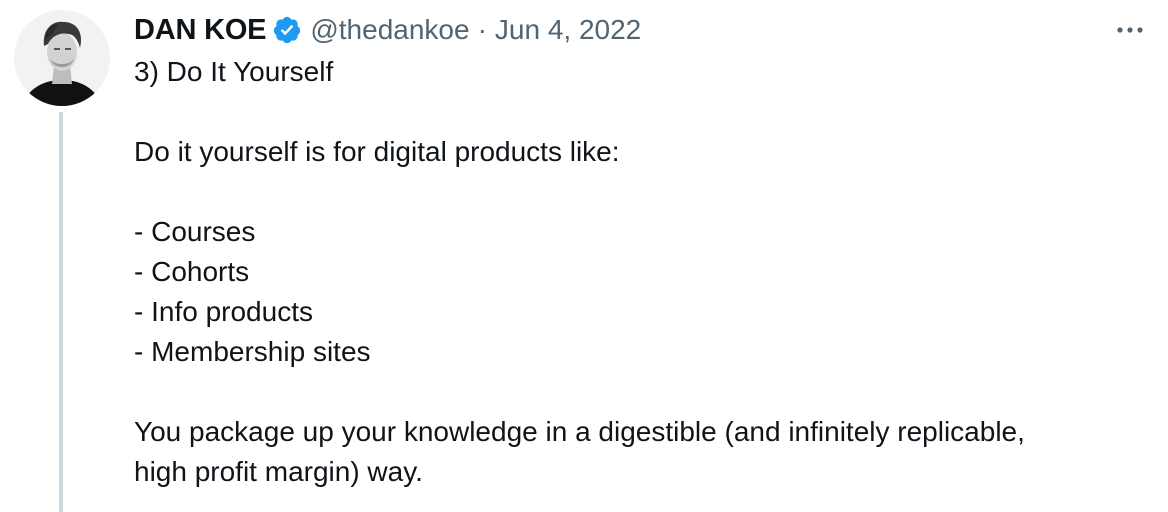 This screenshot has height=512, width=1168. Describe the element at coordinates (195, 231) in the screenshot. I see `list-item: - Courses` at that location.